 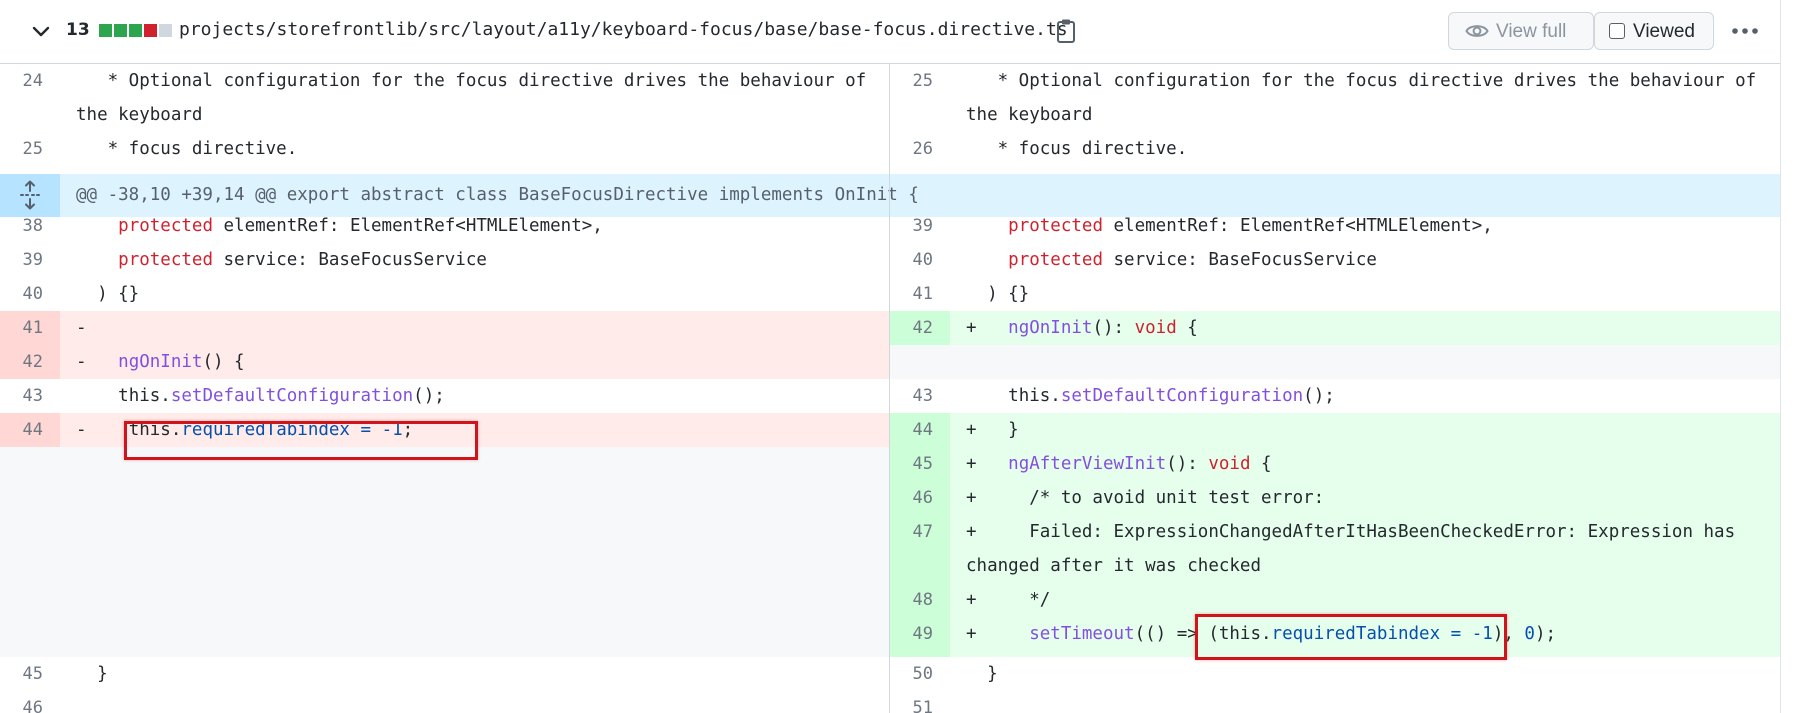 I want to click on line-number: 49, so click(x=920, y=637).